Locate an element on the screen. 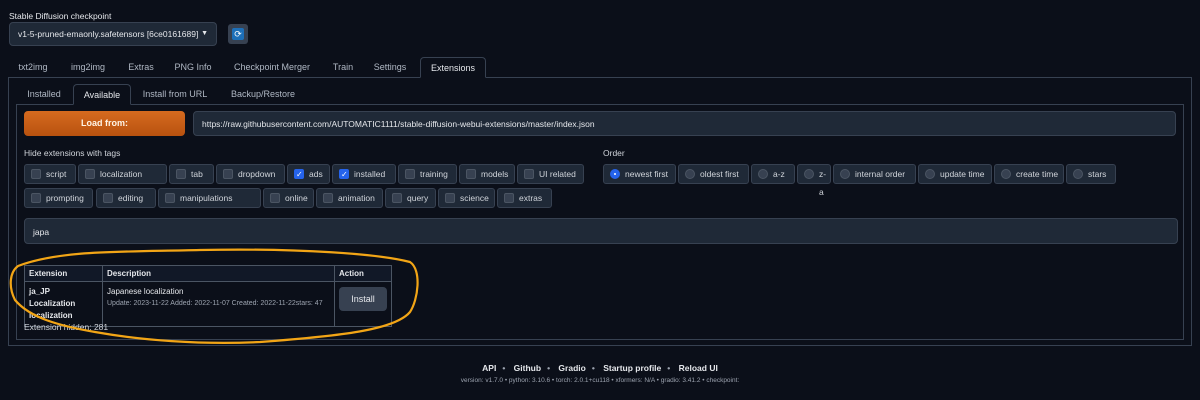 The height and width of the screenshot is (400, 1200). tab-train: Train is located at coordinates (343, 67).